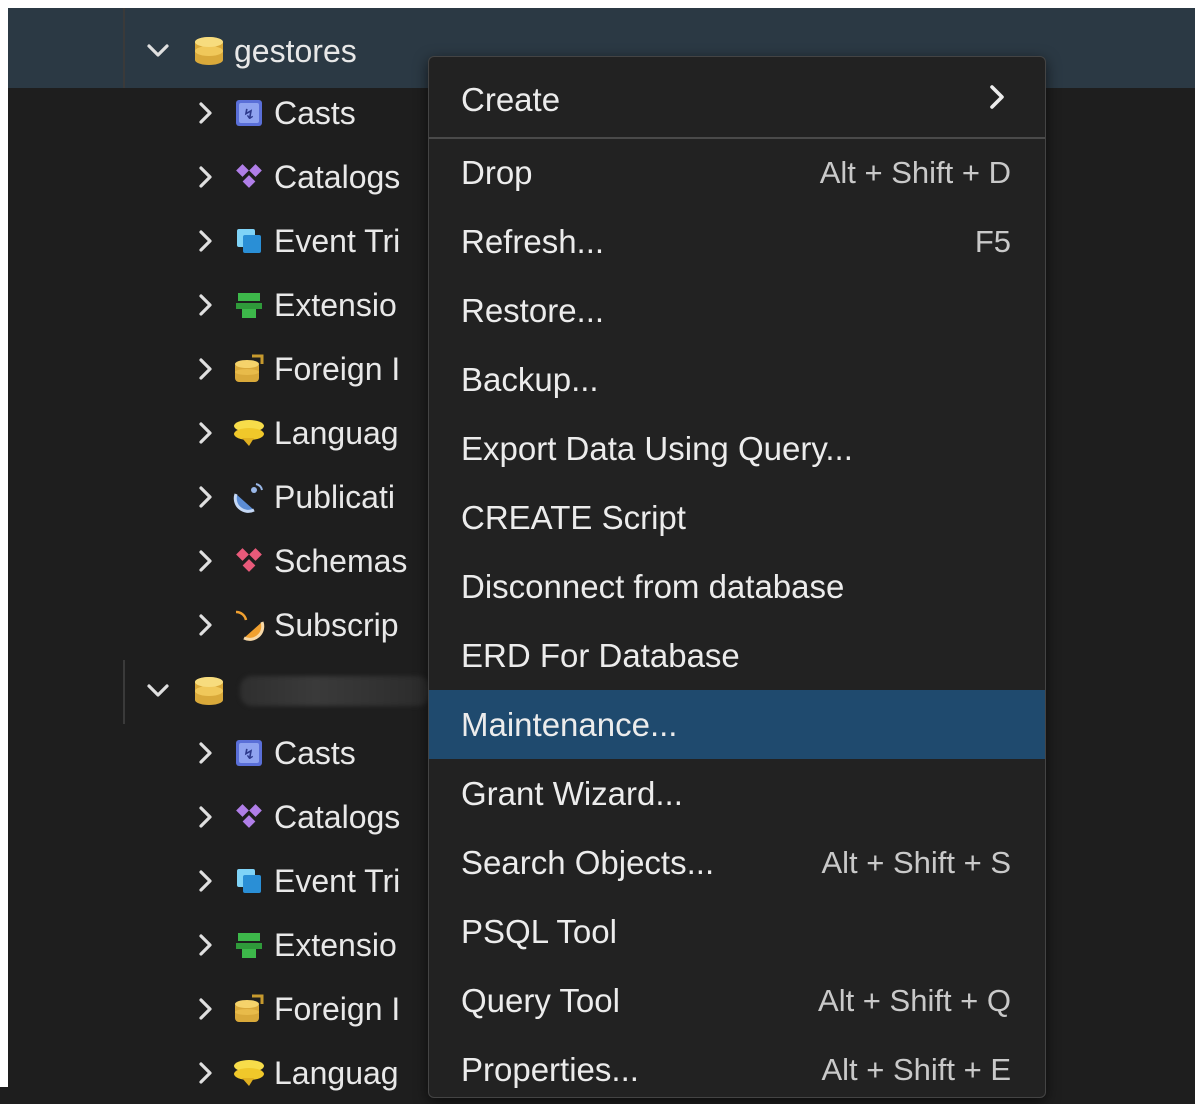 The height and width of the screenshot is (1104, 1195). Describe the element at coordinates (737, 241) in the screenshot. I see `menu-item-refresh: Refresh... F5` at that location.